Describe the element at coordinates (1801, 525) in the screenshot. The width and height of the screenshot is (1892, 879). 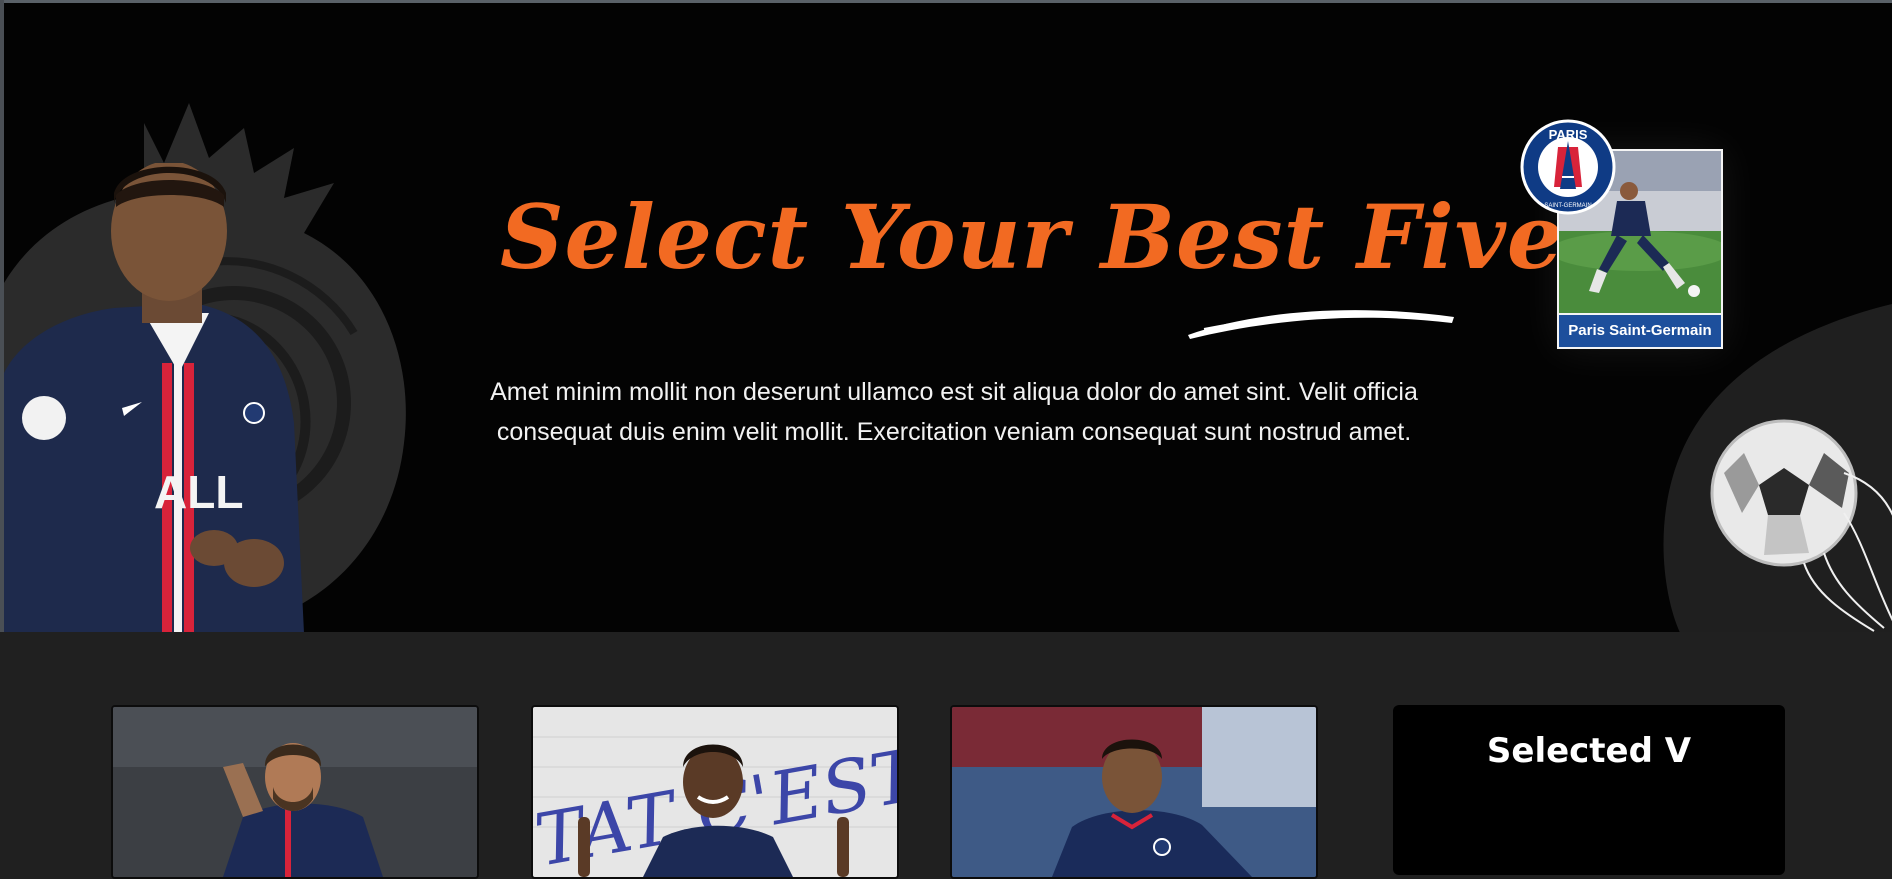
I see `soccer-ball-icon` at that location.